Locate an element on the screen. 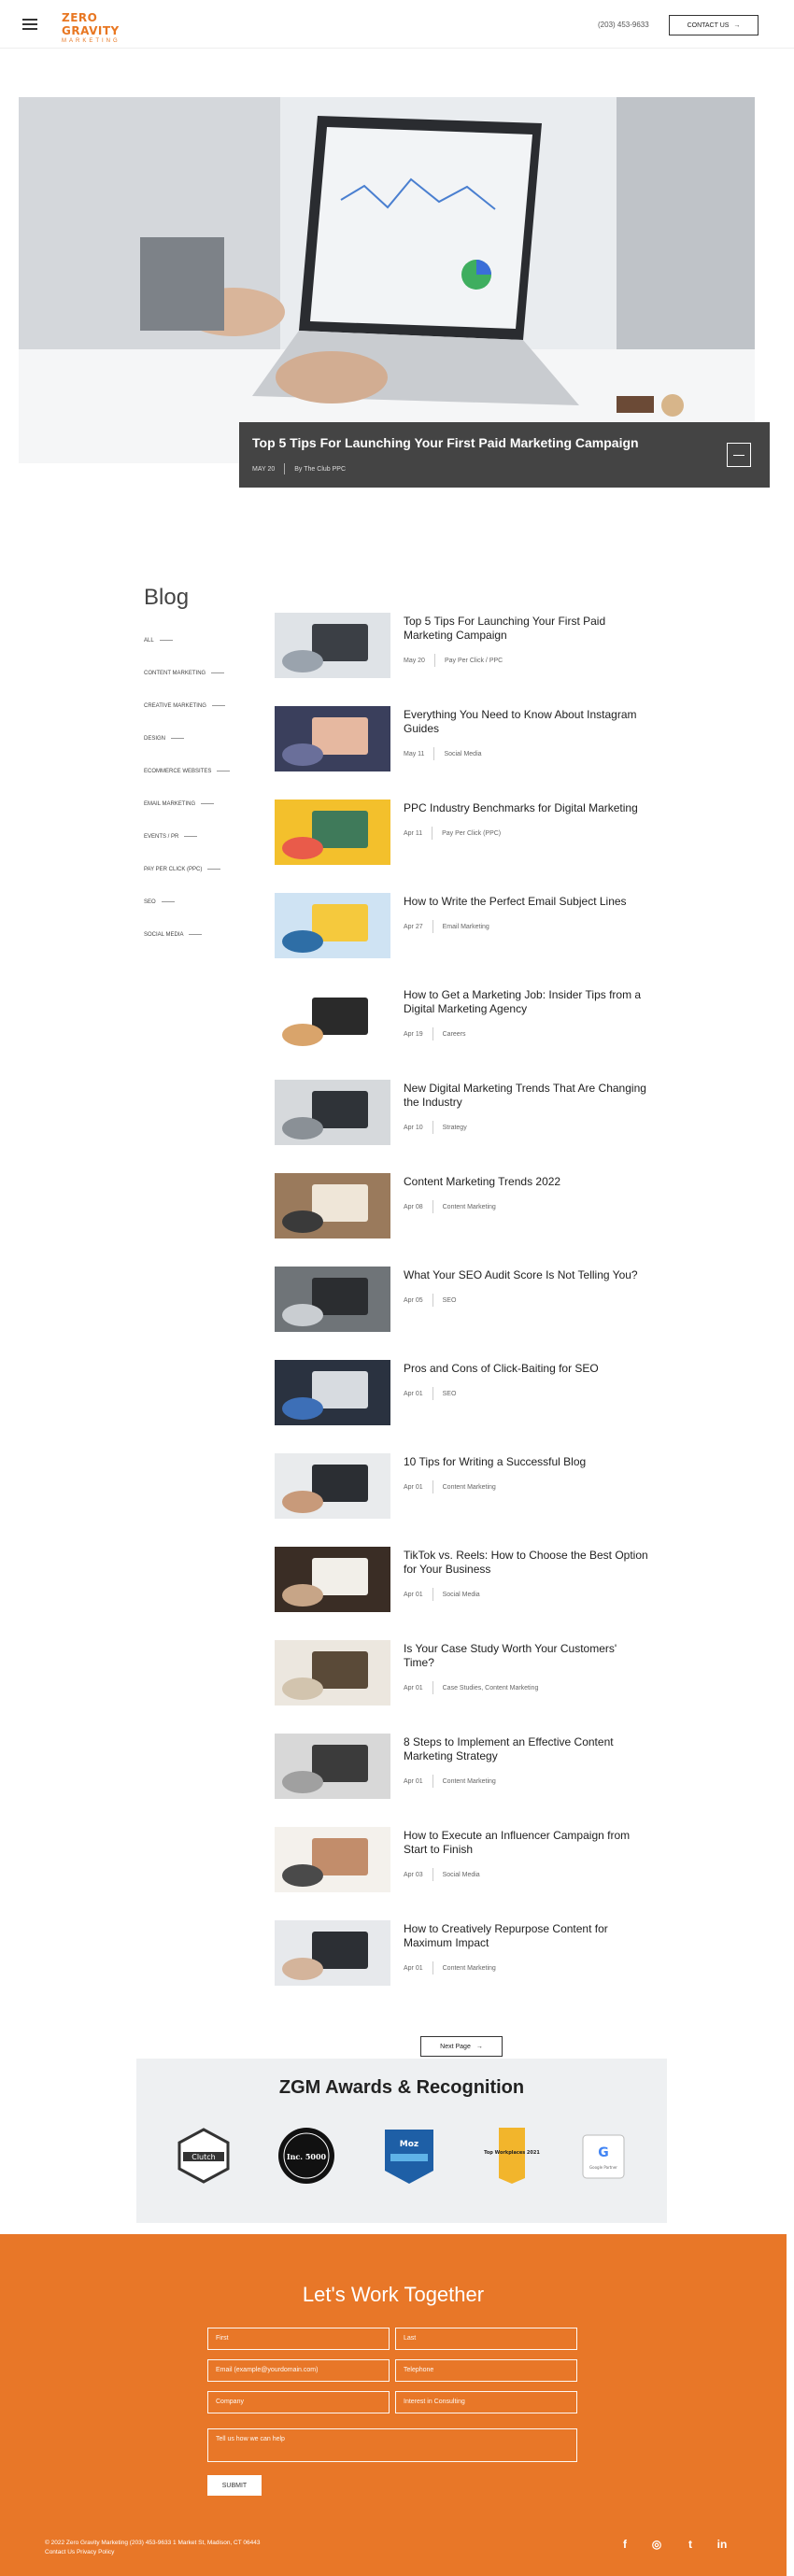 The image size is (794, 2576). telephone-field: Telephone is located at coordinates (486, 2370).